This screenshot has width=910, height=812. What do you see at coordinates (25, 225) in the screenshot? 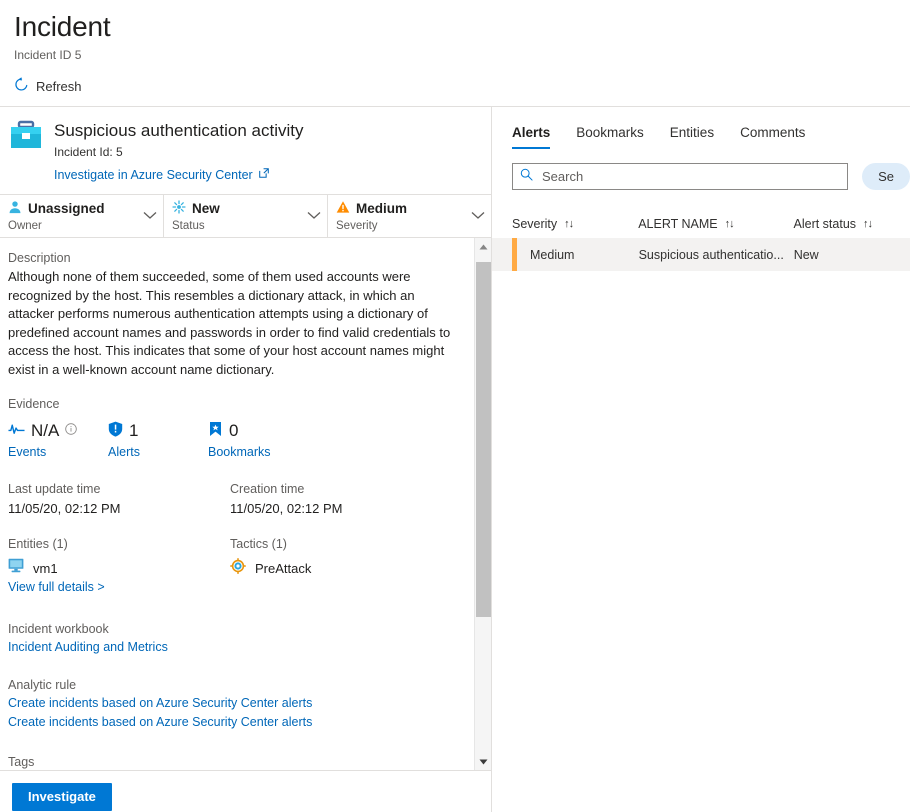
I see `owner-label: Owner` at bounding box center [25, 225].